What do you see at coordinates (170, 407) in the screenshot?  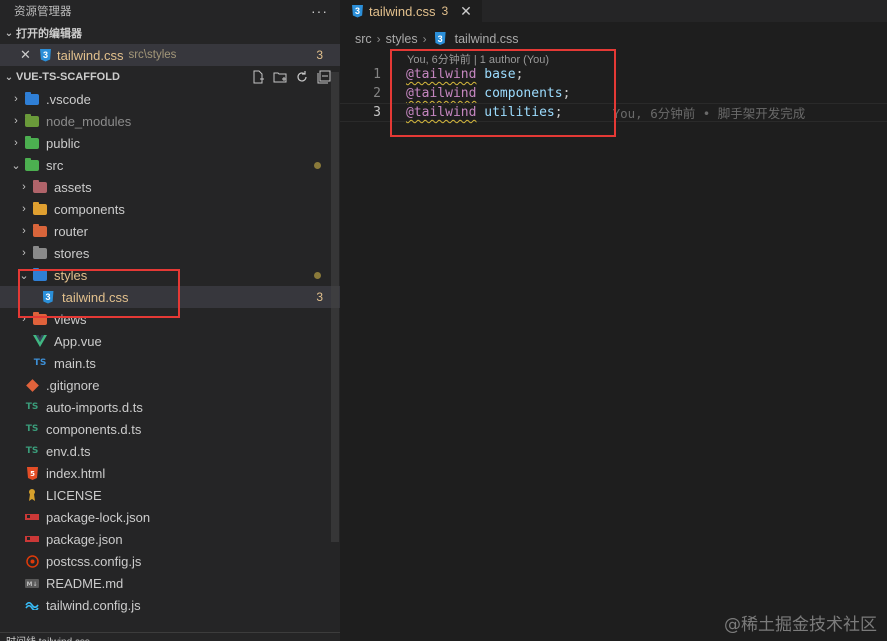 I see `tree-file-item: TS auto-imports.d.ts` at bounding box center [170, 407].